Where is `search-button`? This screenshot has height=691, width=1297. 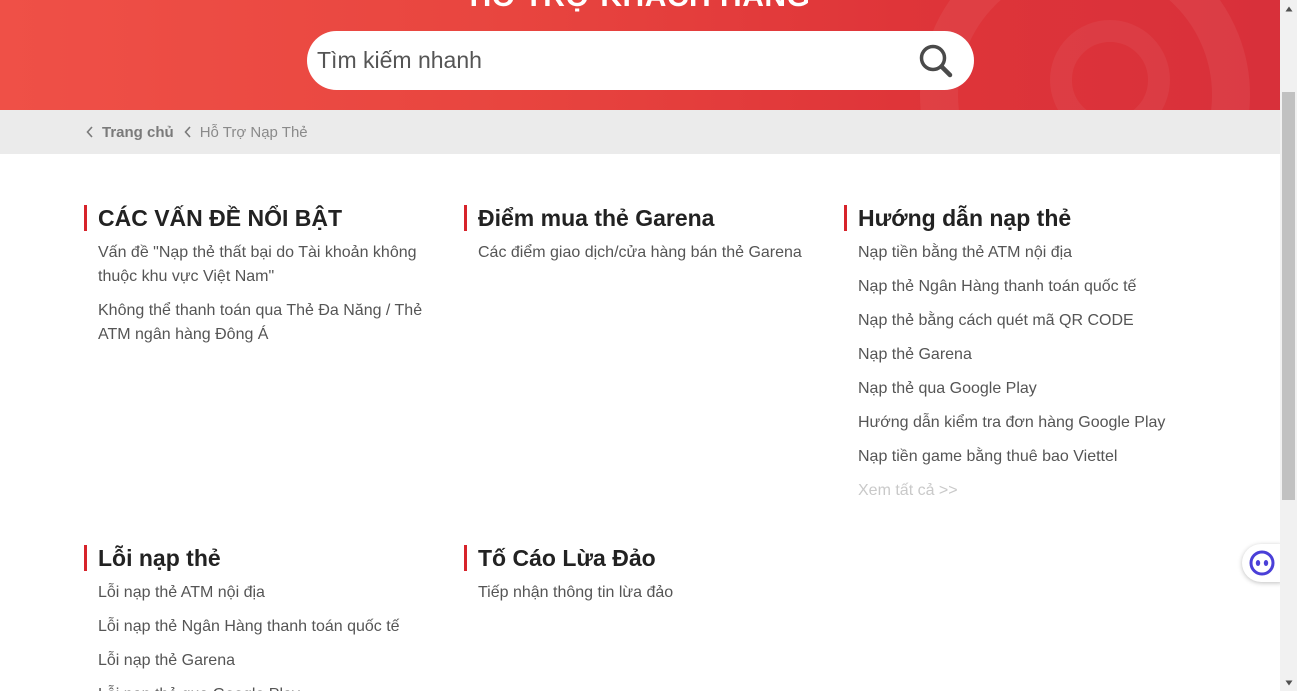 search-button is located at coordinates (936, 60).